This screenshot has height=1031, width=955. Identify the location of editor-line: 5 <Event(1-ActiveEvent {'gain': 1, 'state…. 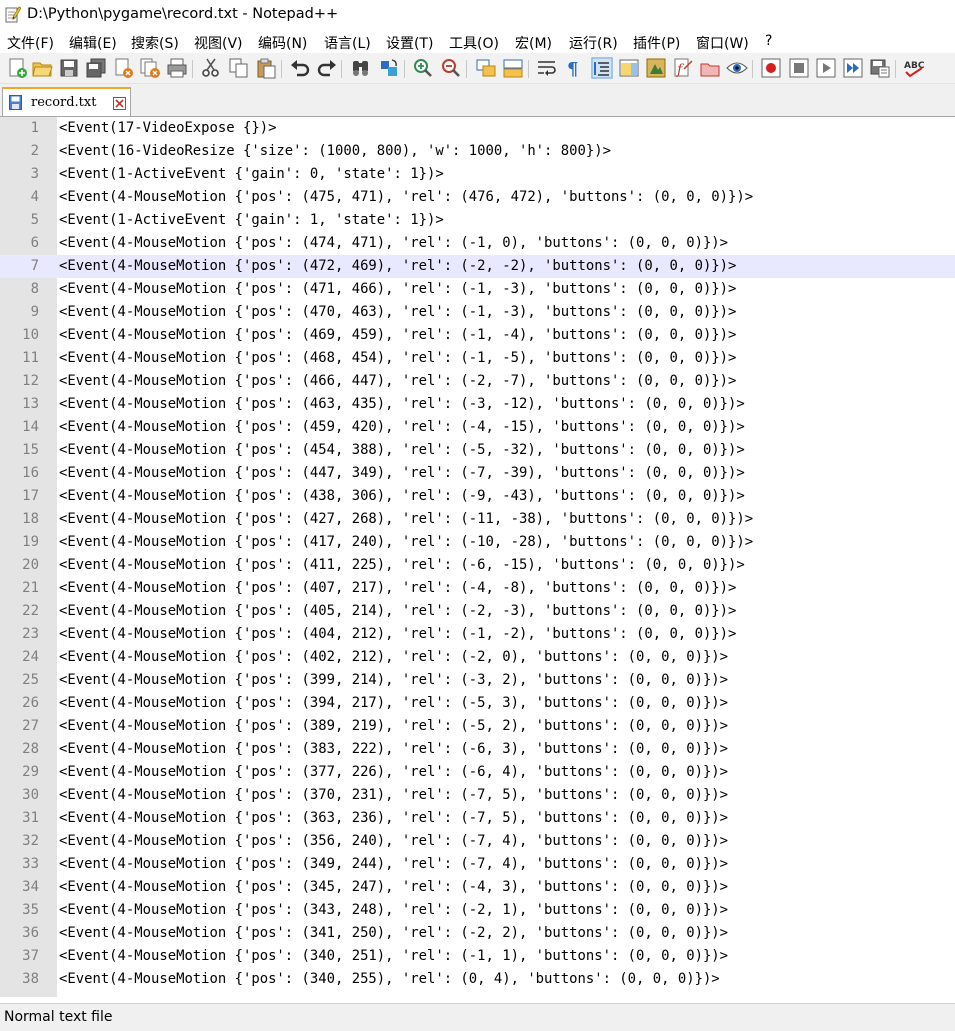
(477, 220).